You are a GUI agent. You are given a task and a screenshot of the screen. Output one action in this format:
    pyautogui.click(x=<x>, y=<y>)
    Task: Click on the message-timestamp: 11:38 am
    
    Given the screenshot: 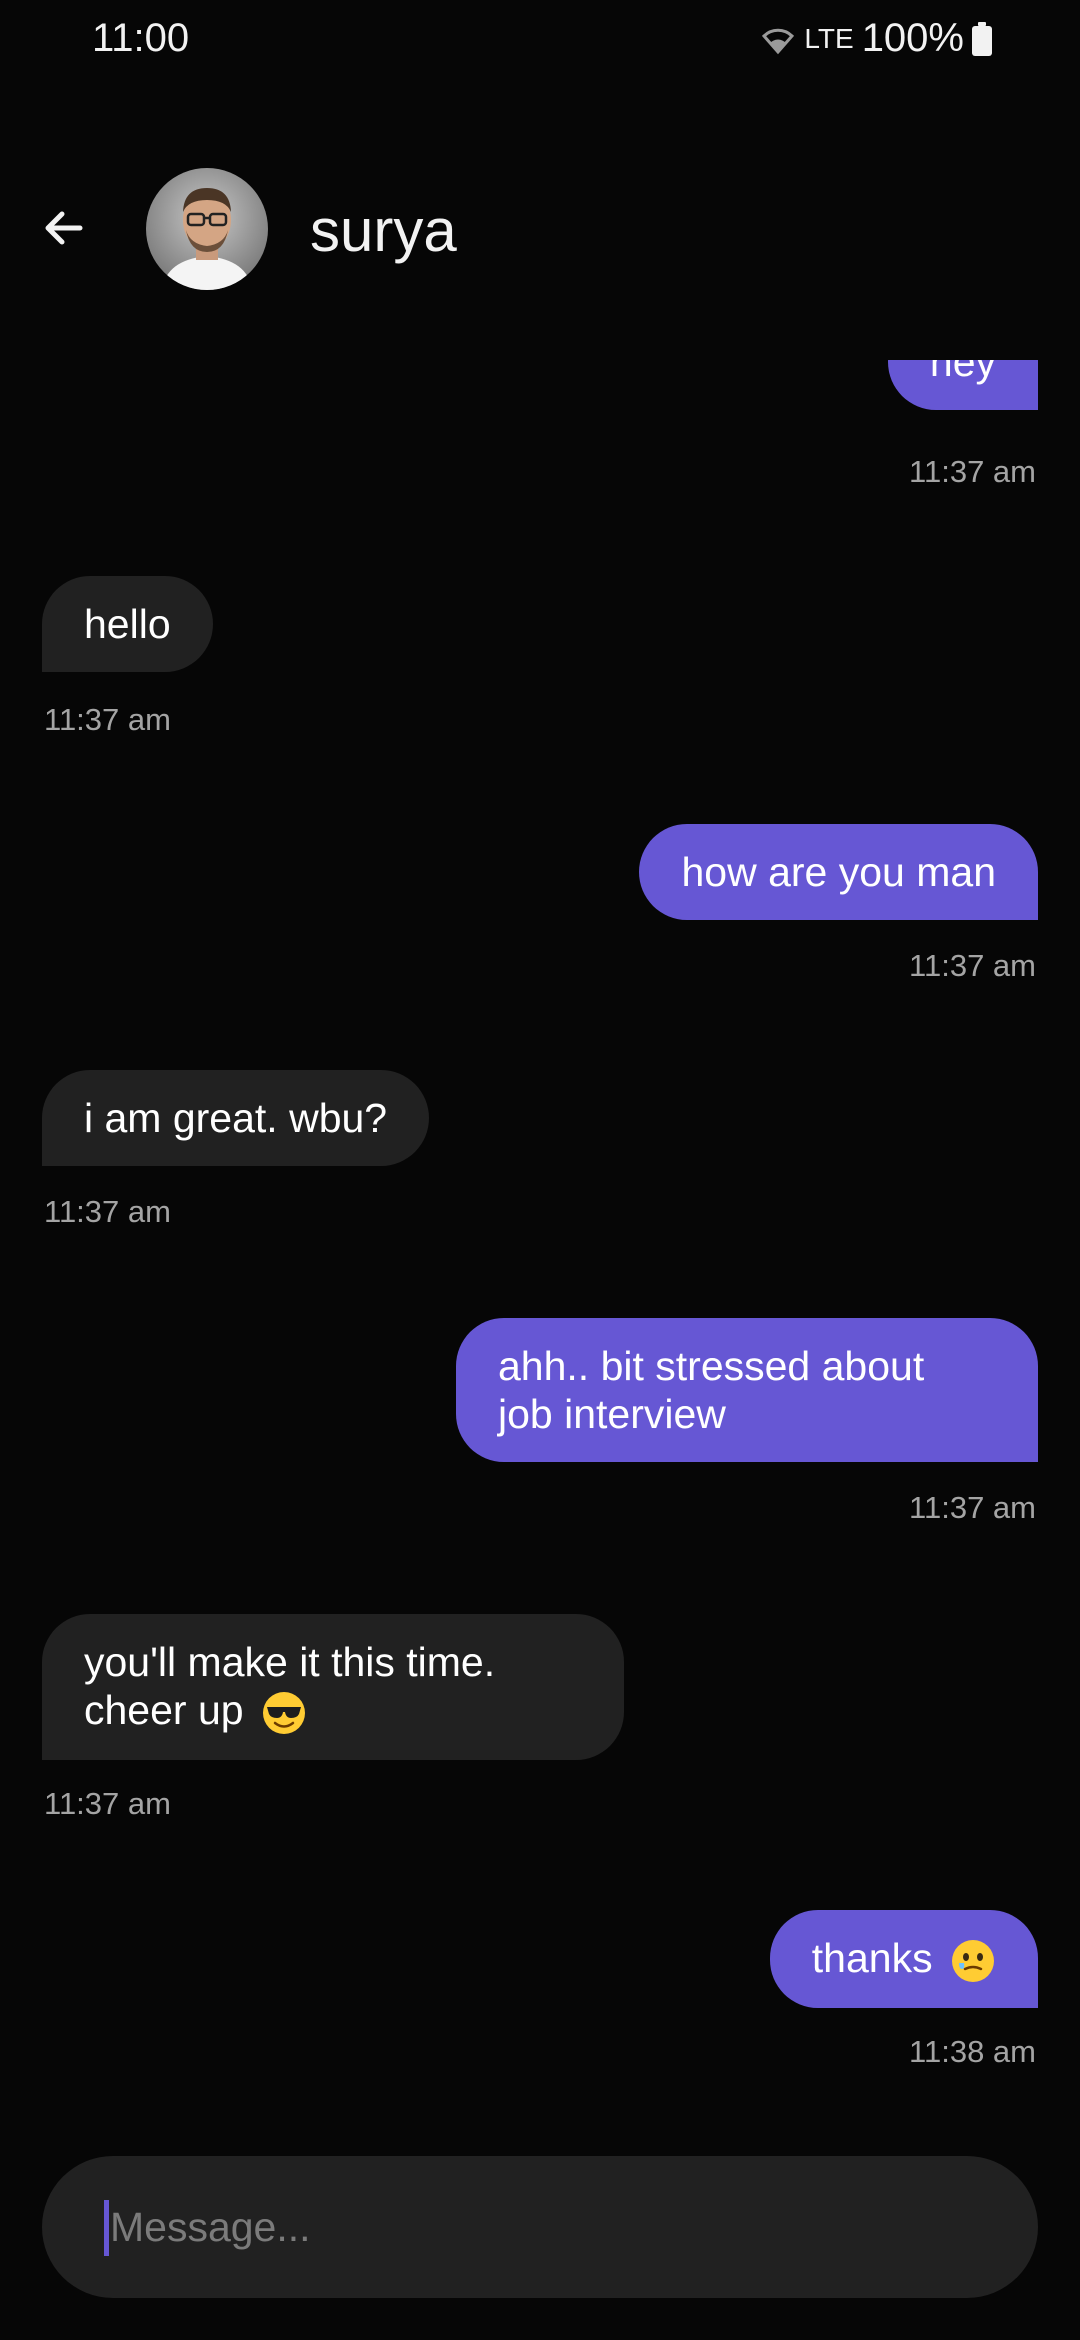 What is the action you would take?
    pyautogui.click(x=972, y=2051)
    